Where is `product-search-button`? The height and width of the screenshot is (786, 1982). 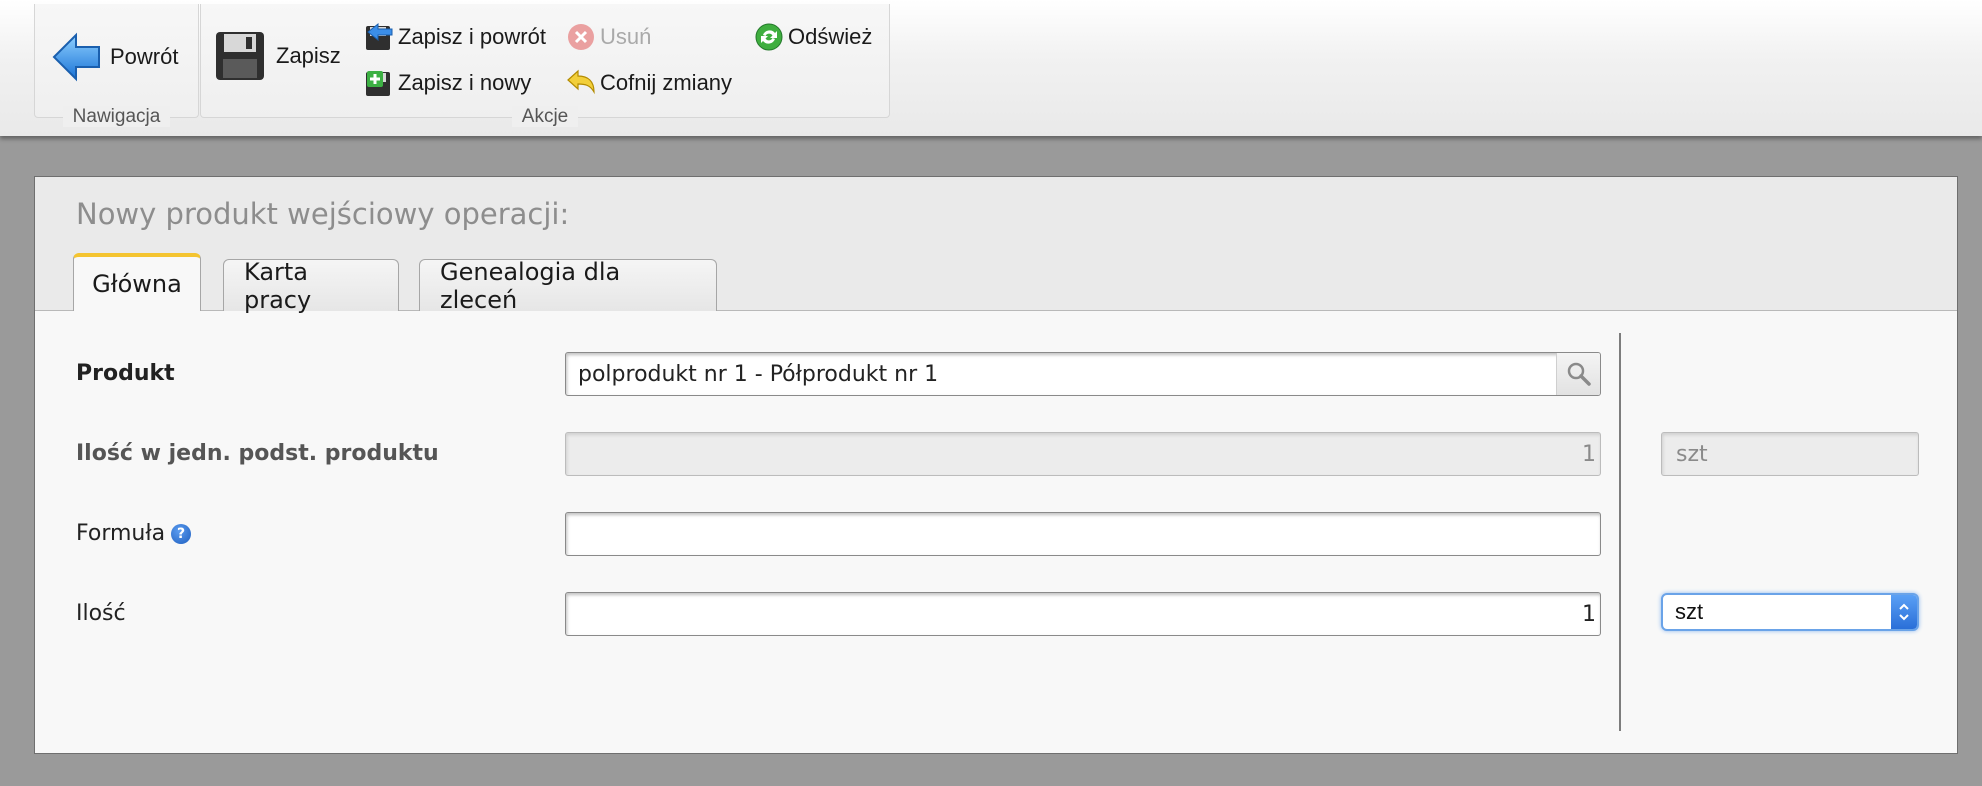
product-search-button is located at coordinates (1578, 374).